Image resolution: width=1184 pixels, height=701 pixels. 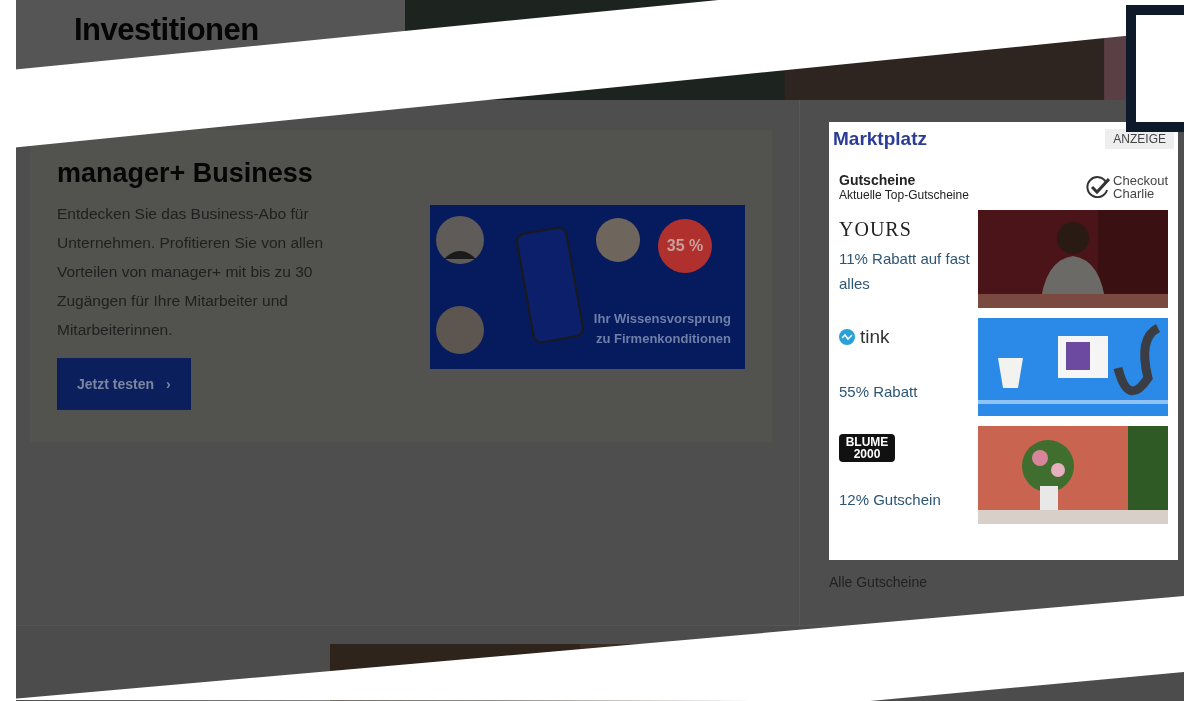 I want to click on offer-link: 11% Rabatt auf fast alles, so click(x=907, y=271).